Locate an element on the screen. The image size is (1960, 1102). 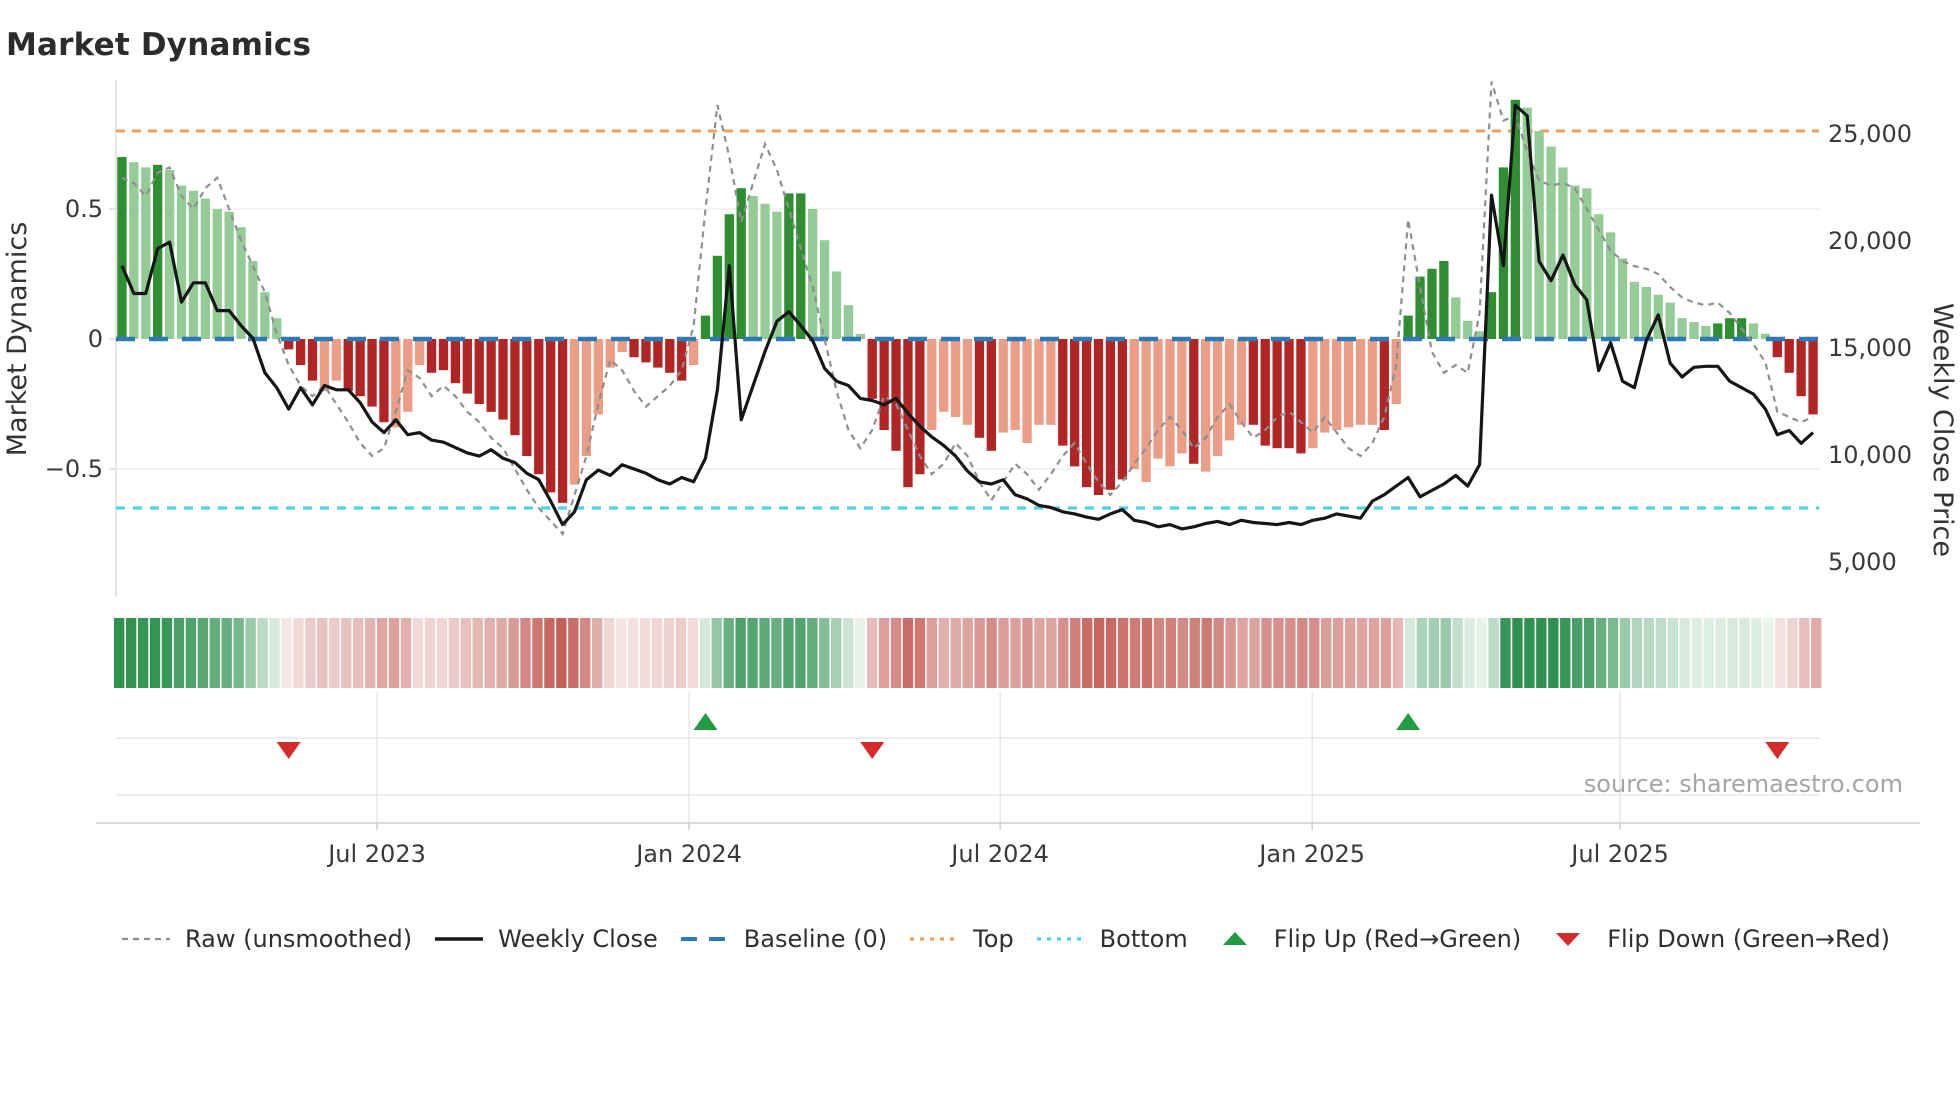
legend-item-close: Weekly Close is located at coordinates (545, 939).